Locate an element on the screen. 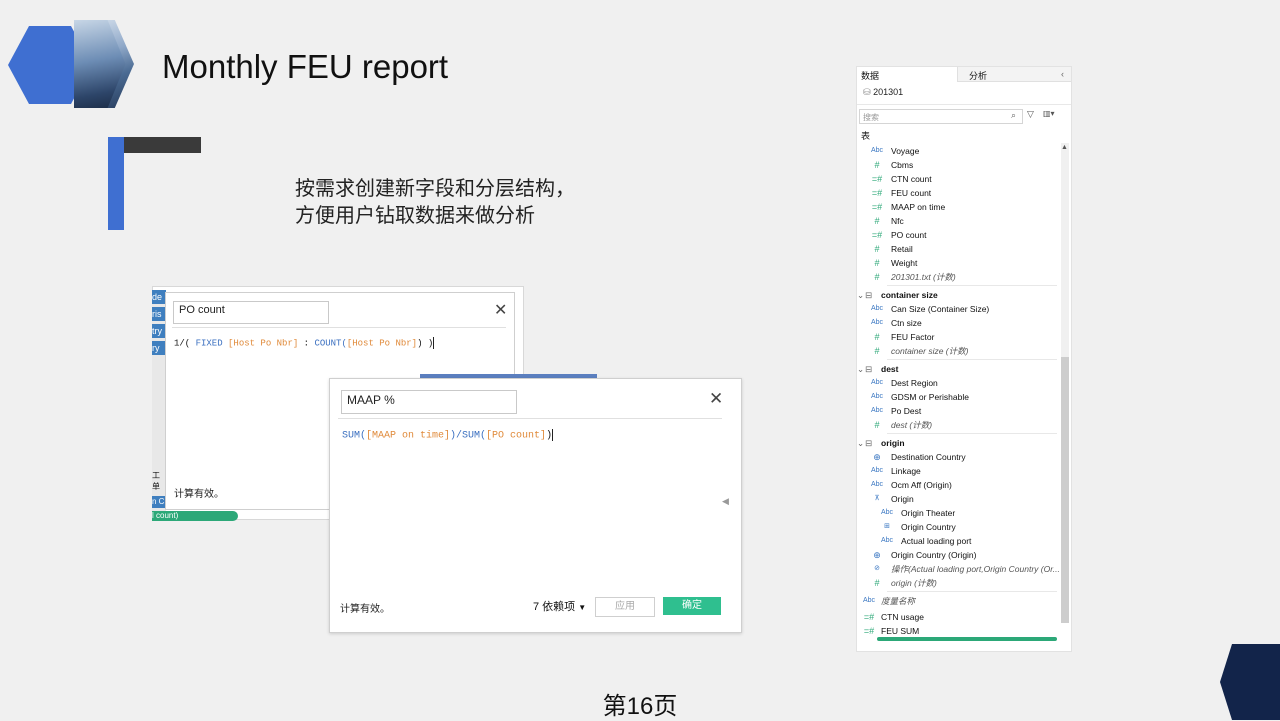 The height and width of the screenshot is (721, 1280). field-item: Abc Ctn size is located at coordinates (957, 323).